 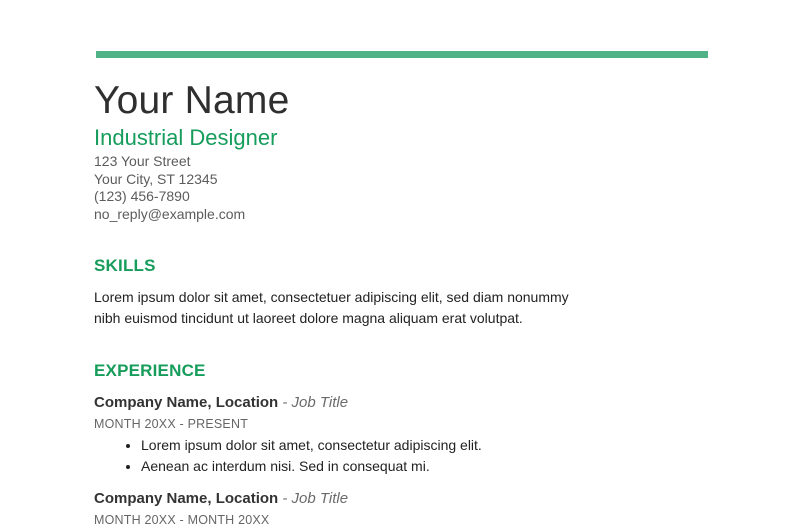 I want to click on job-dates: MONTH 20XX - PRESENT, so click(x=171, y=424).